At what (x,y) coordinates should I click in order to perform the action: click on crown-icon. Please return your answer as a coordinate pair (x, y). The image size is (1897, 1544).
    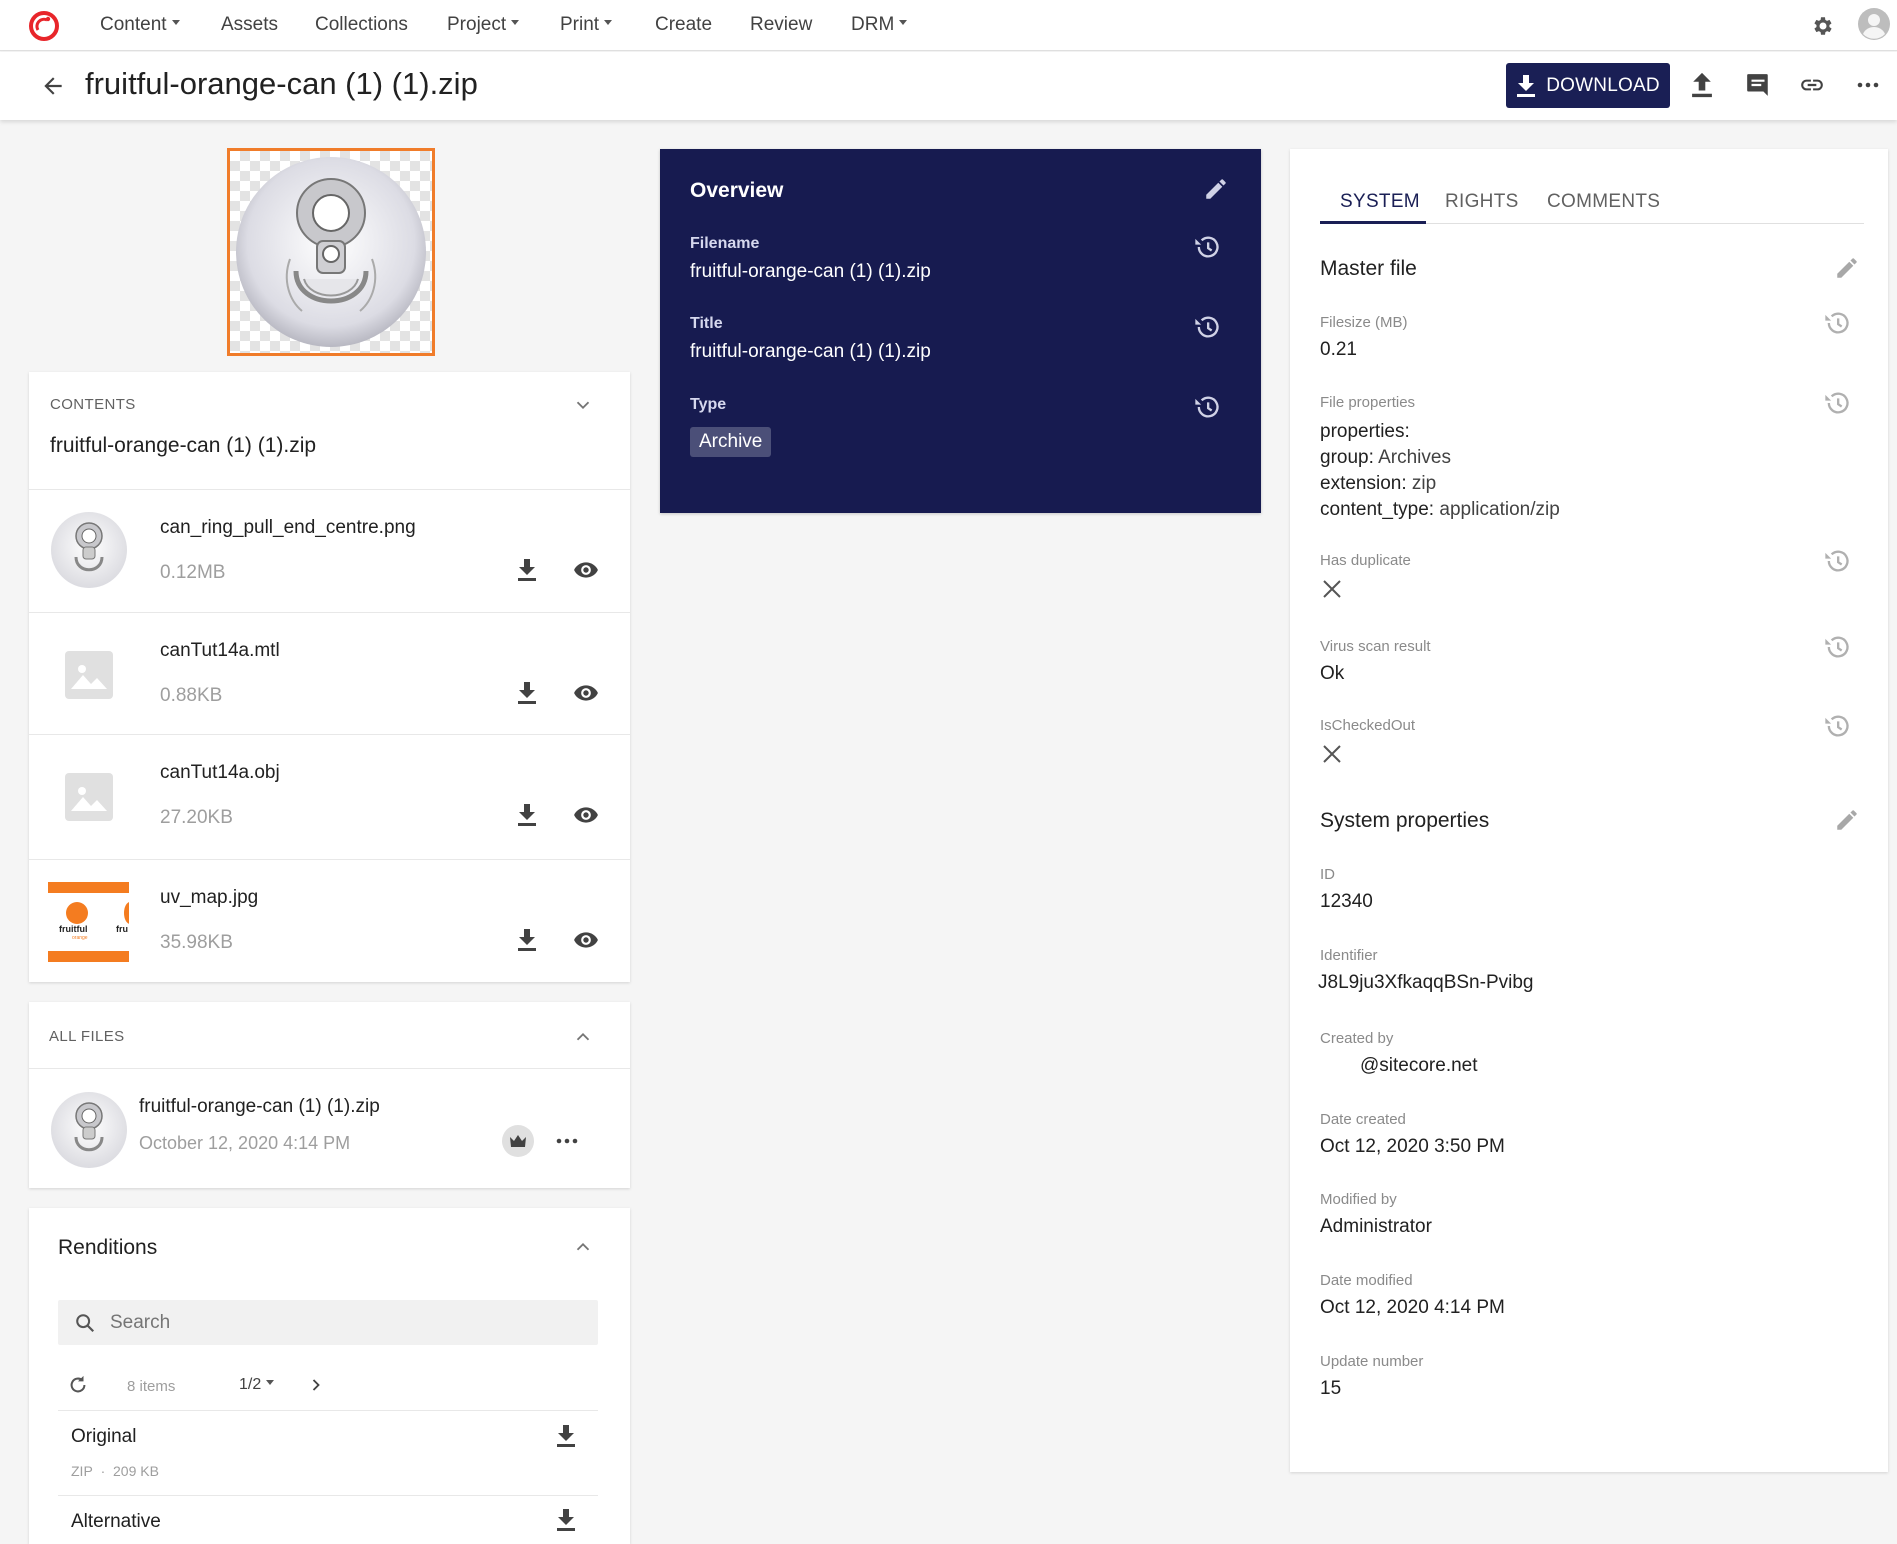
    Looking at the image, I should click on (518, 1141).